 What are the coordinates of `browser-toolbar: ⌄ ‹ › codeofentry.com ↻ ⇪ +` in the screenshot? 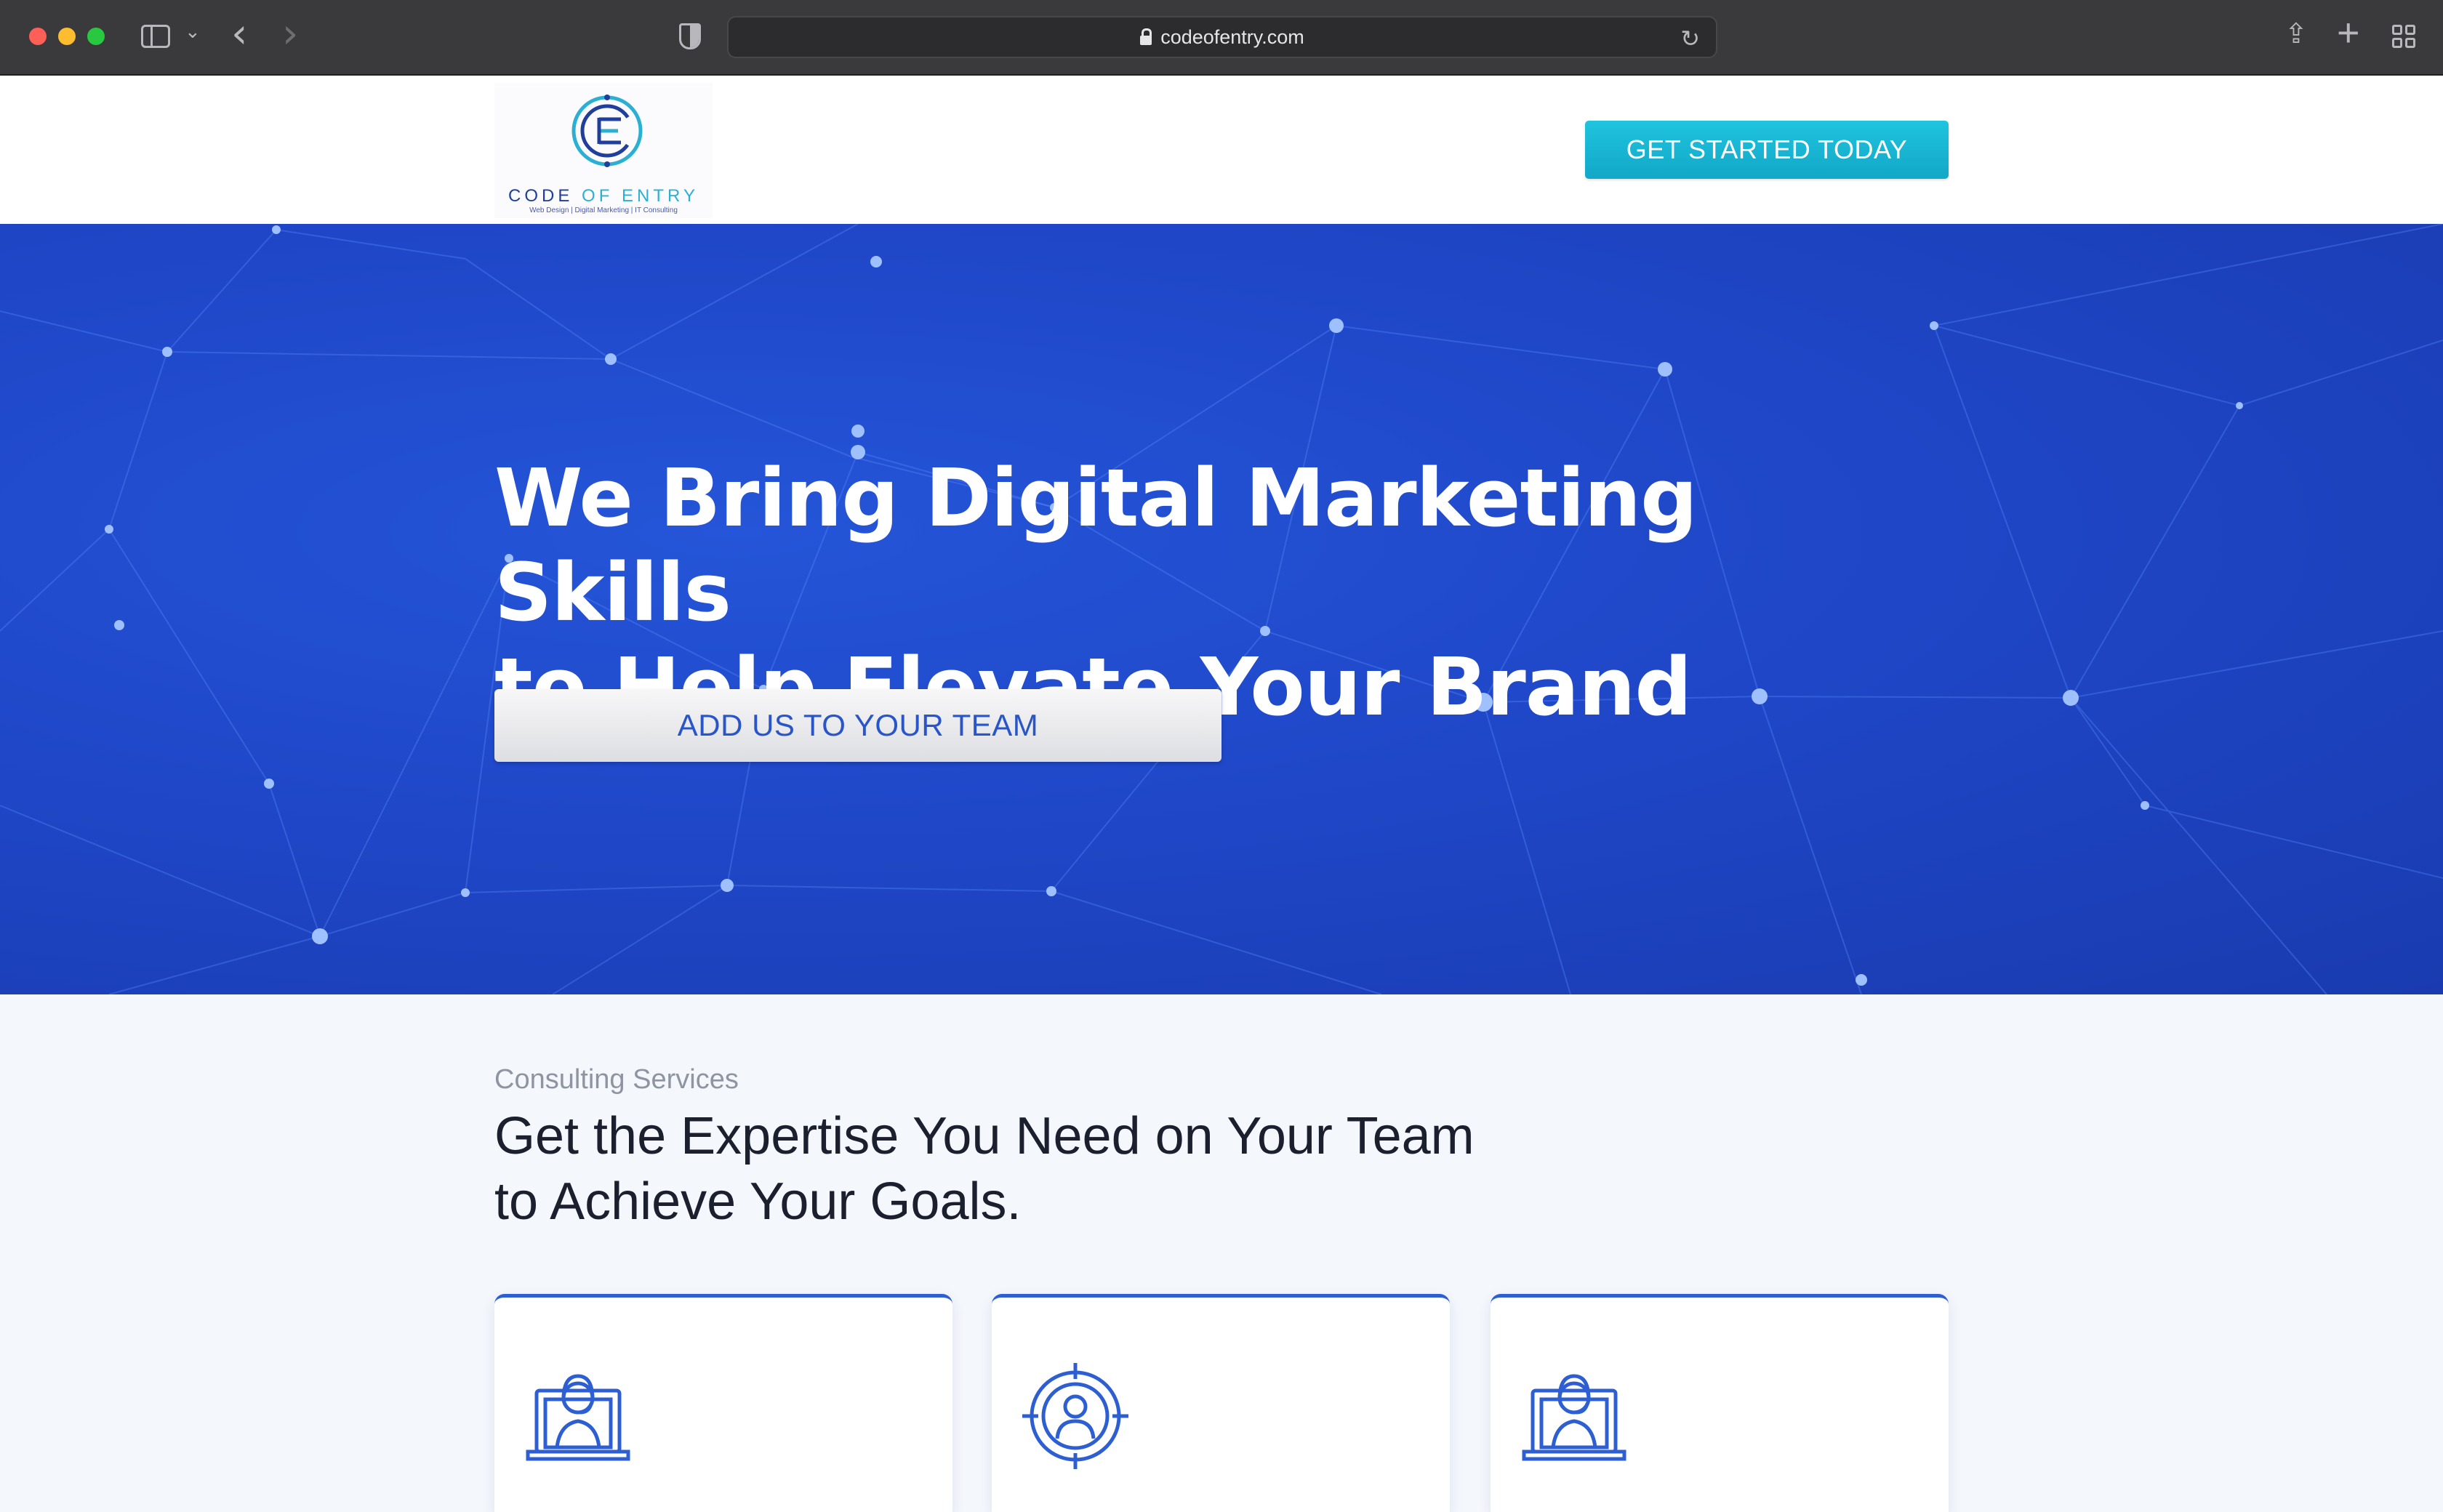 It's located at (1221, 38).